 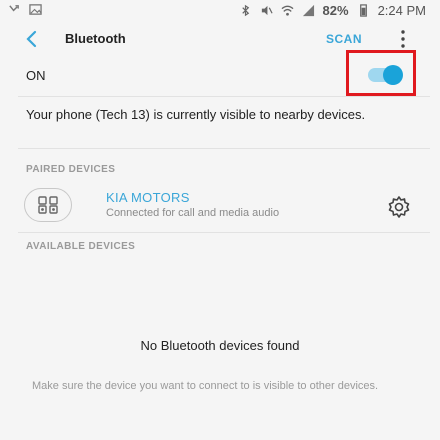 What do you see at coordinates (95, 38) in the screenshot?
I see `page-title: Bluetooth` at bounding box center [95, 38].